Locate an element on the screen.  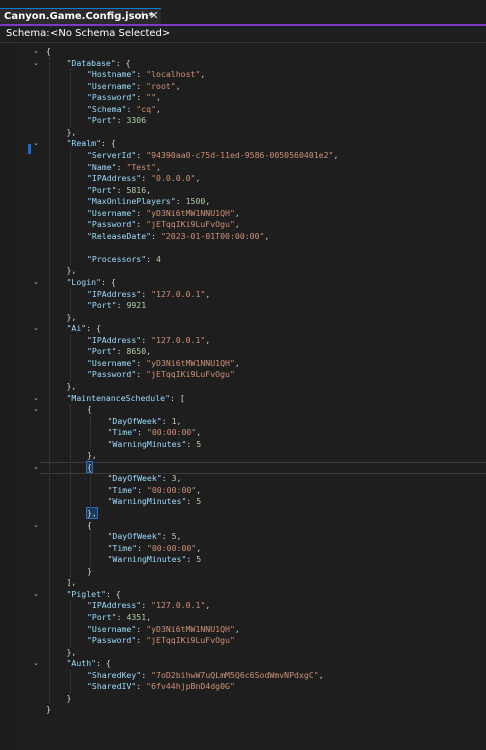
code-text: "Time": "00:00:00", is located at coordinates (155, 432).